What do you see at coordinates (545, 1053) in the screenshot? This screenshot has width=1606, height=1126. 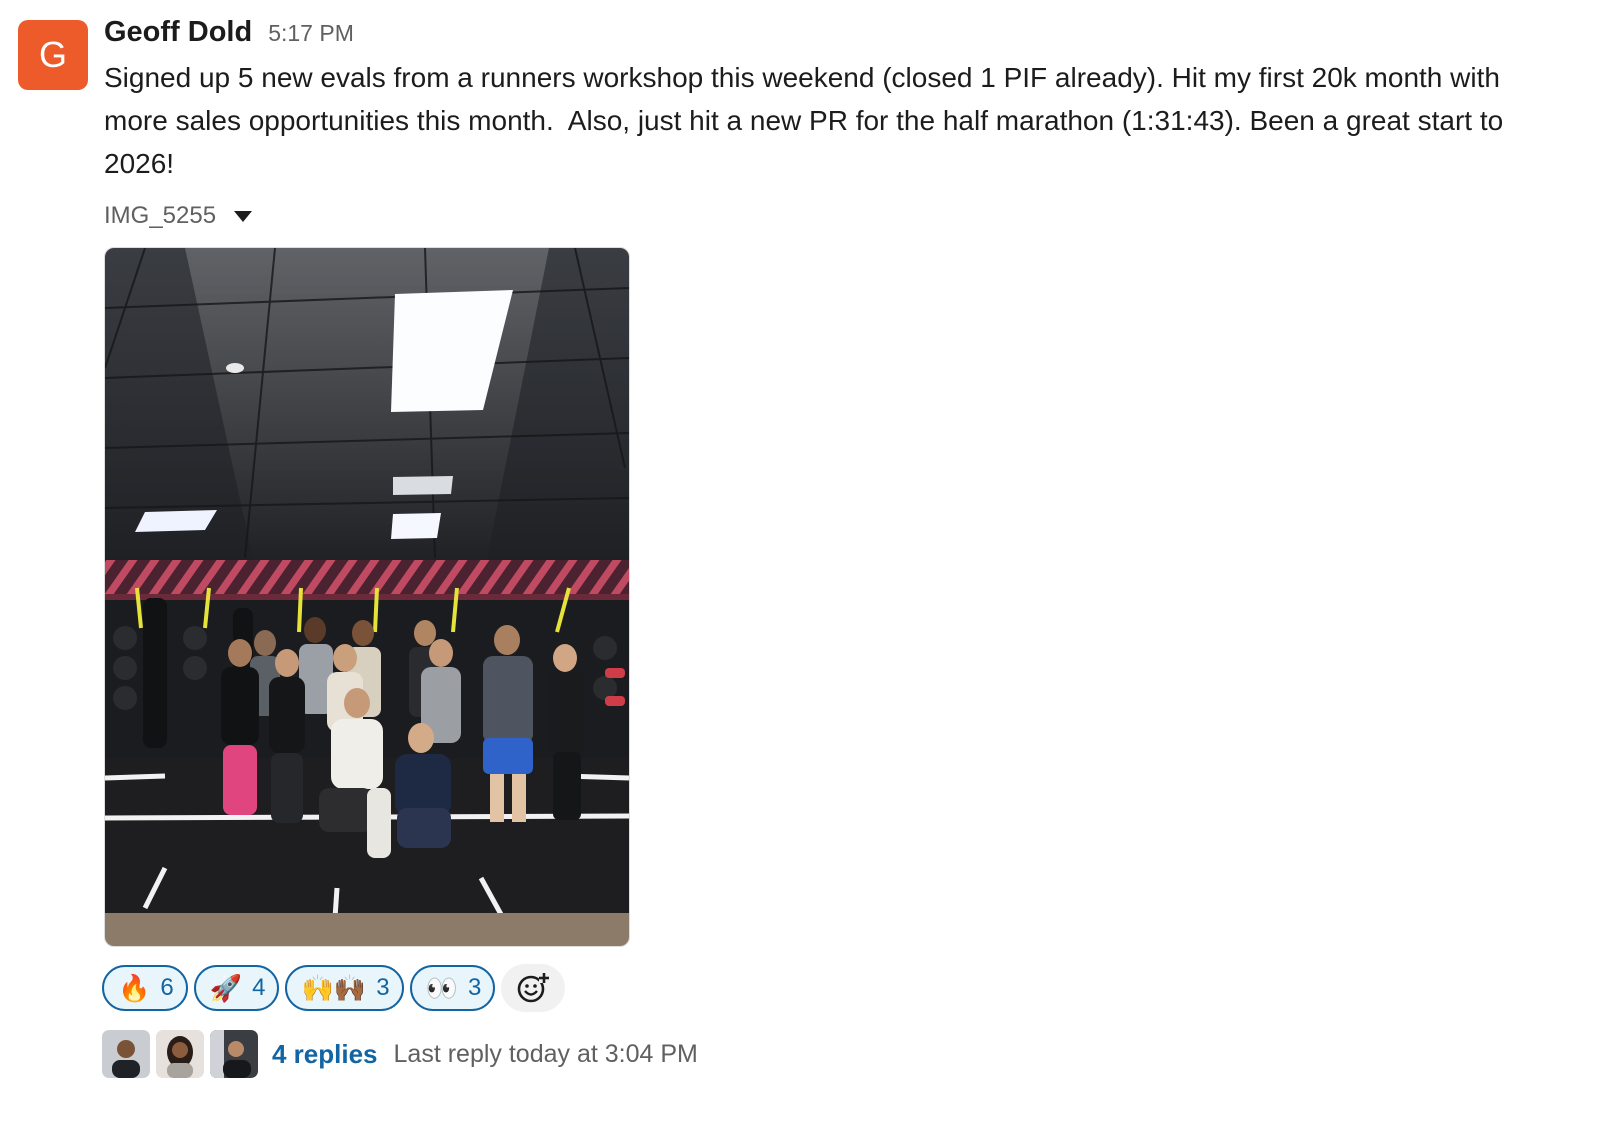 I see `last-reply-time: Last reply today at 3:04 PM` at bounding box center [545, 1053].